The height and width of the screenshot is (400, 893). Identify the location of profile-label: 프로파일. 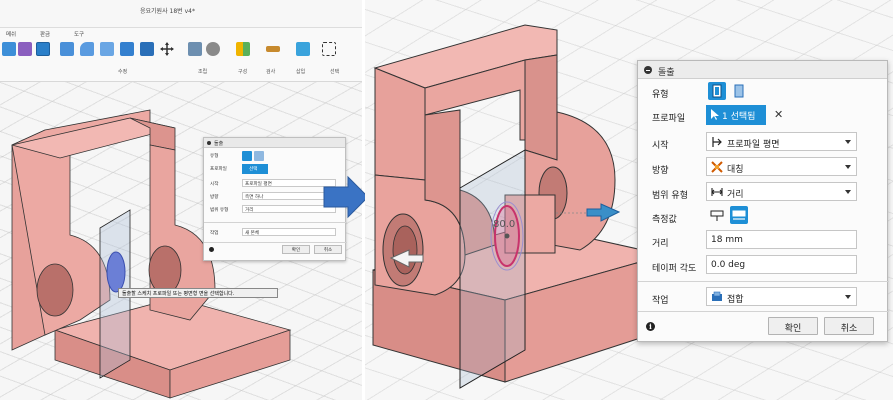
(669, 119).